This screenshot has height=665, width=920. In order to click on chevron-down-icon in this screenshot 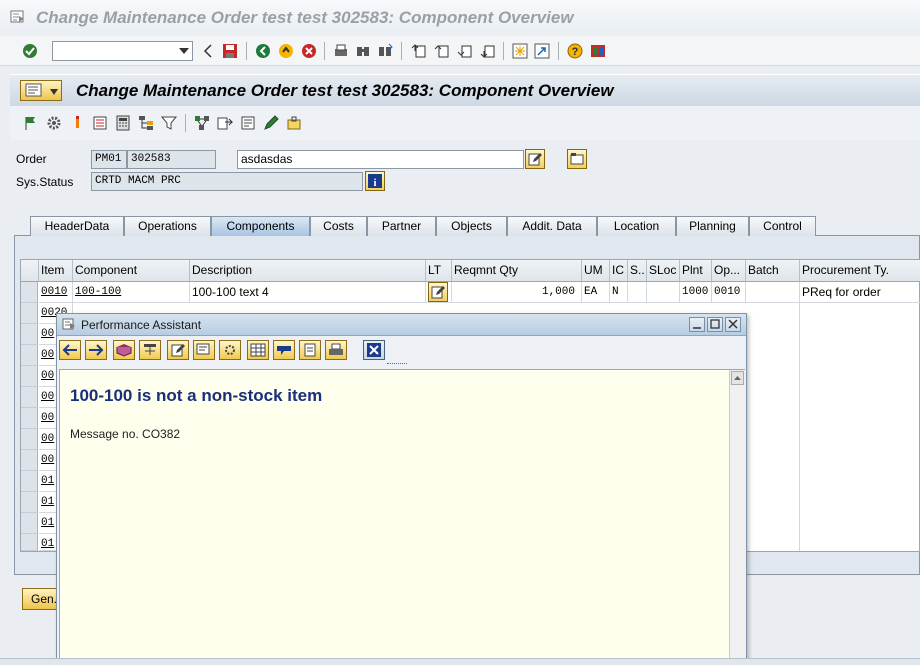, I will do `click(184, 51)`.